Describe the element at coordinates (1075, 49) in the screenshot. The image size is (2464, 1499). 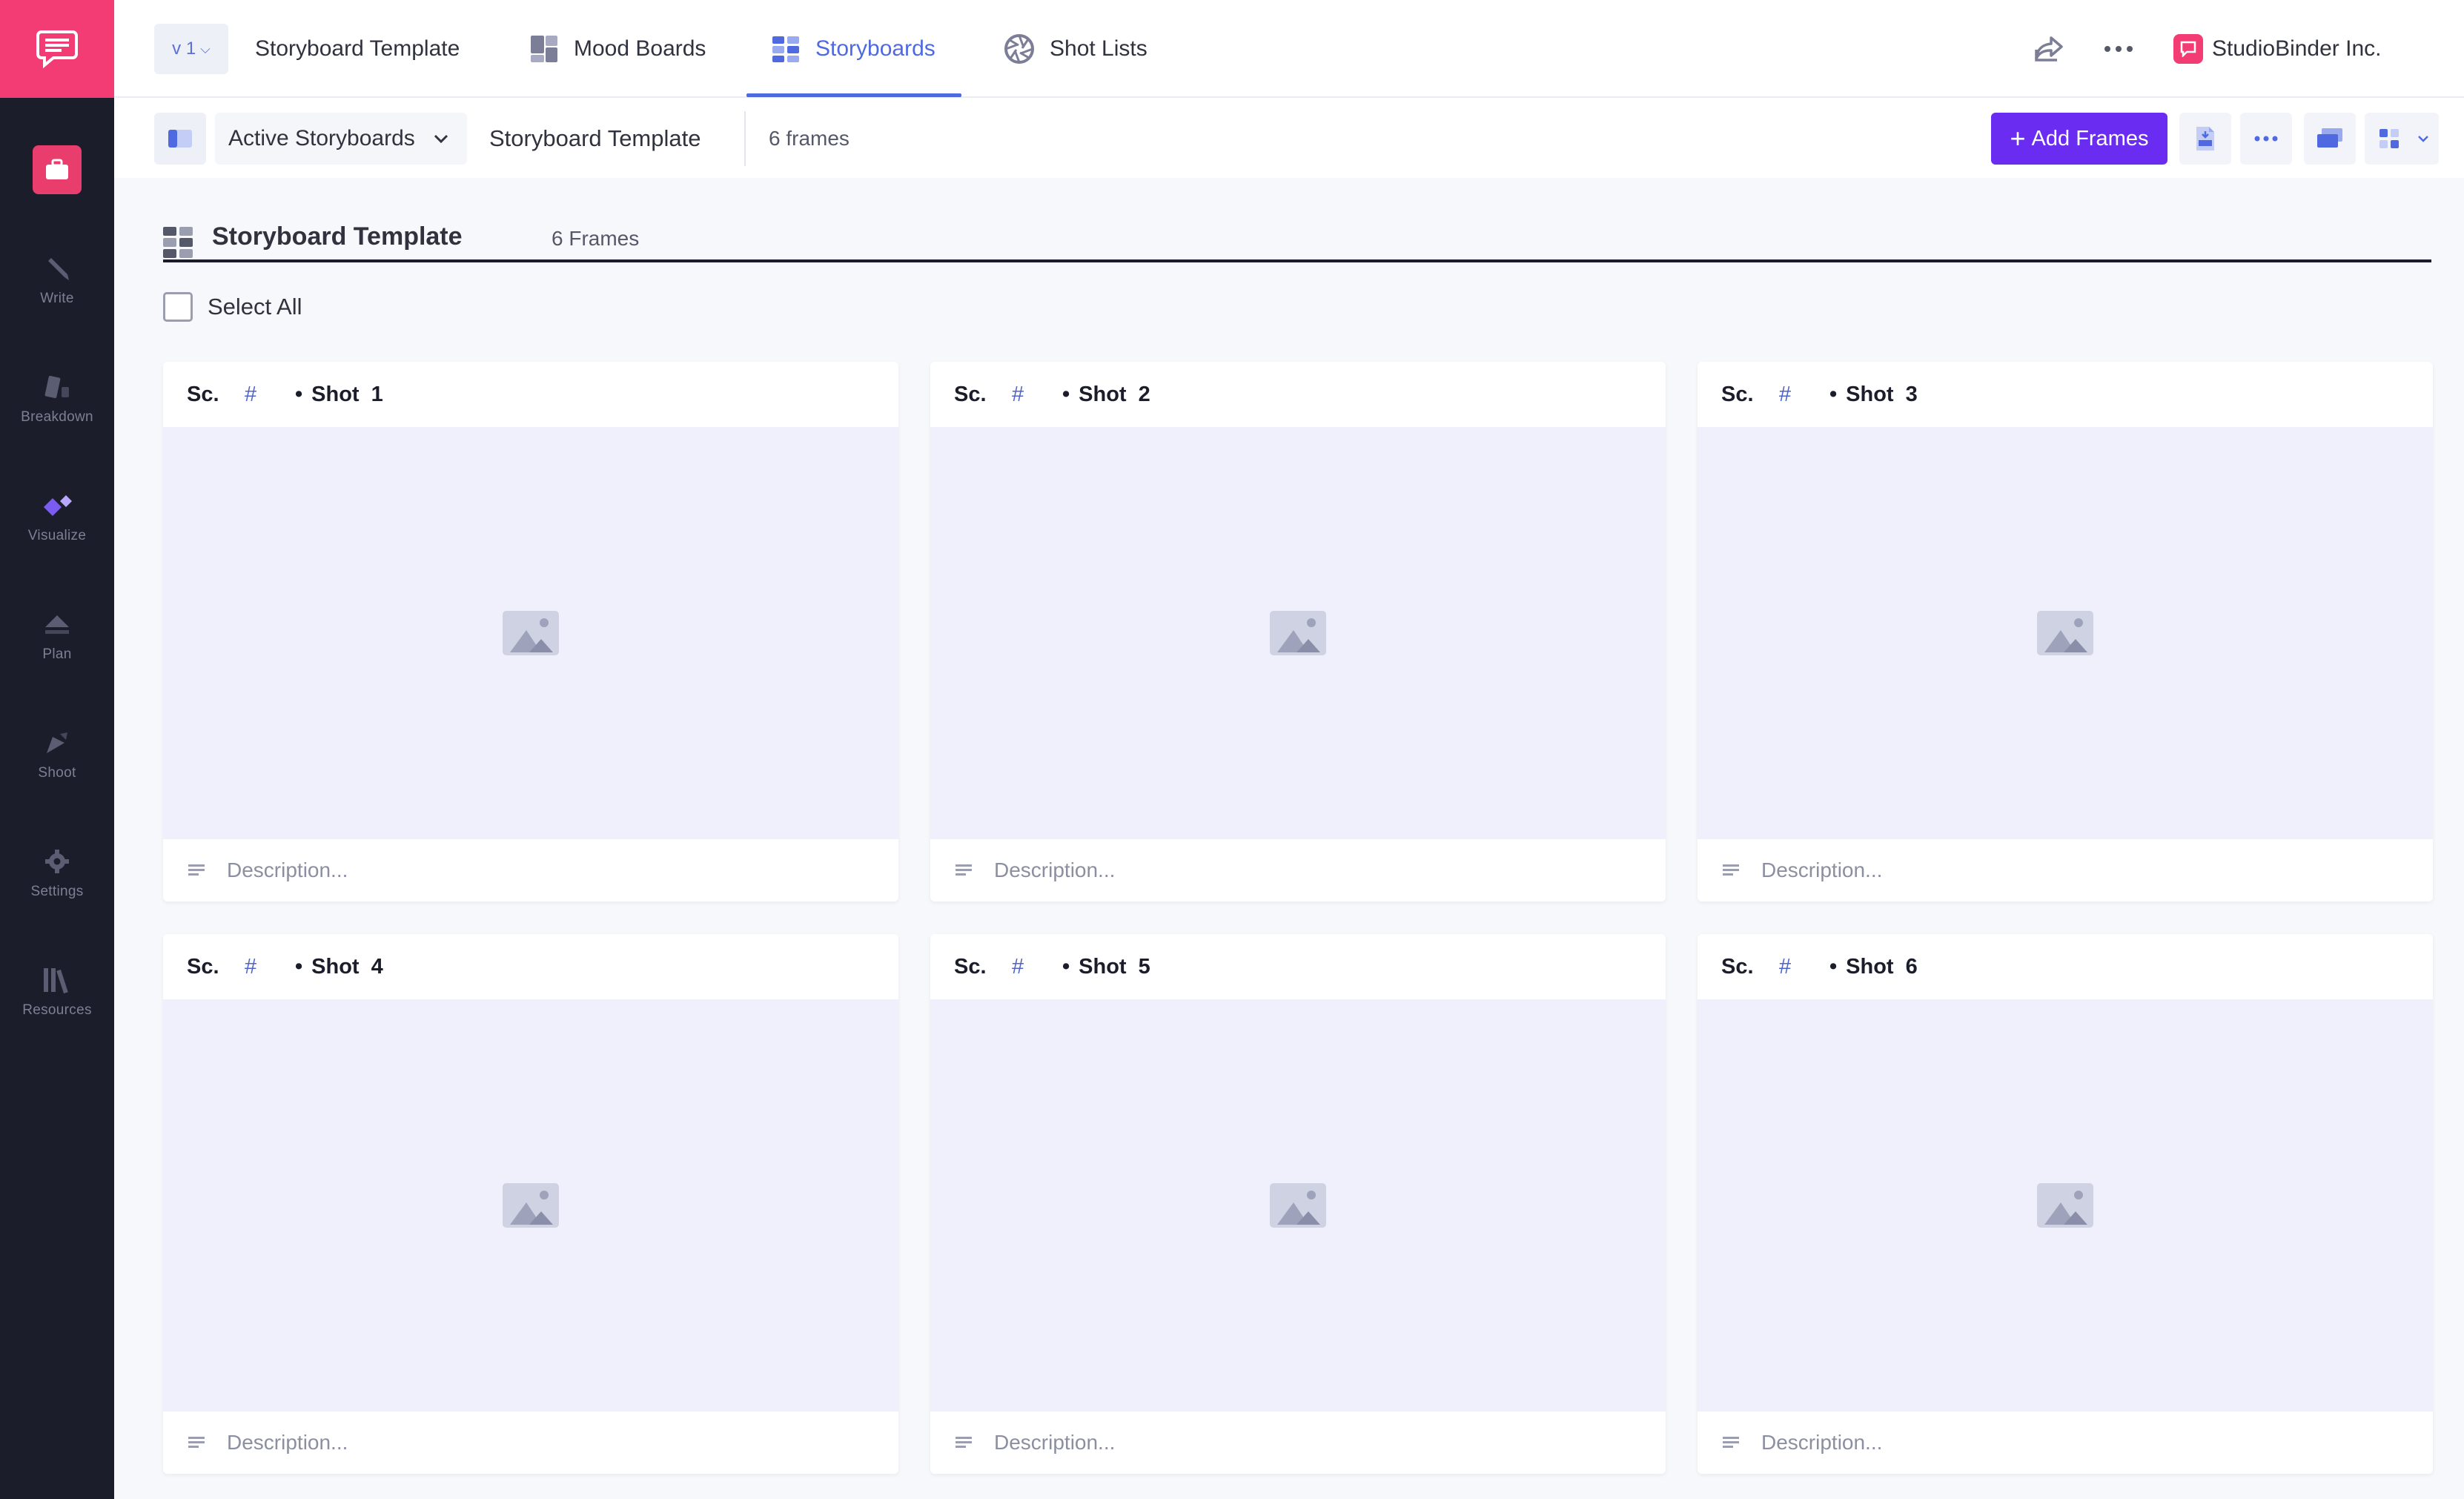
I see `tab-shot-lists: Shot Lists` at that location.